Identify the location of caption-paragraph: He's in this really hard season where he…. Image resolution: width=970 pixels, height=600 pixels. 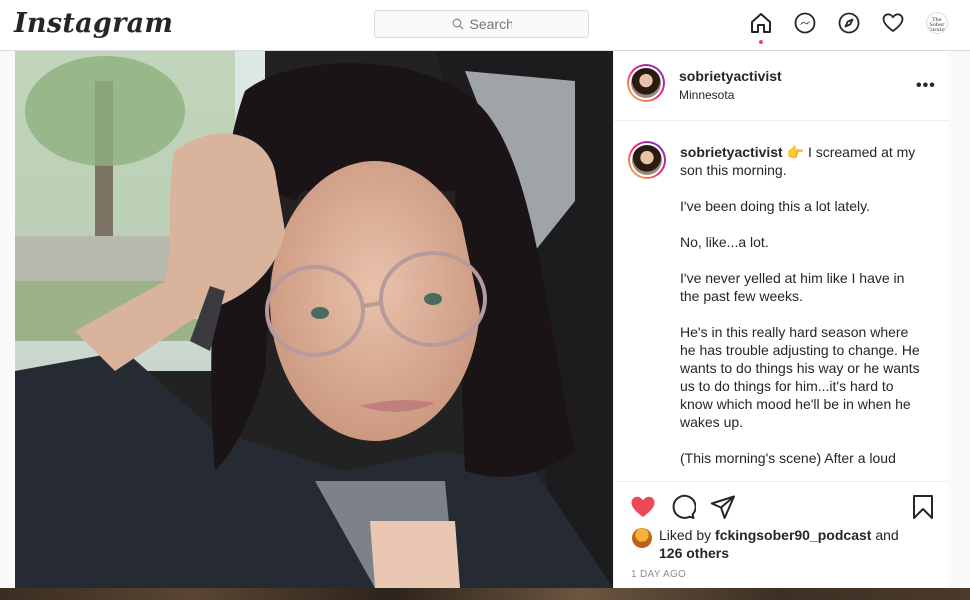
(800, 377).